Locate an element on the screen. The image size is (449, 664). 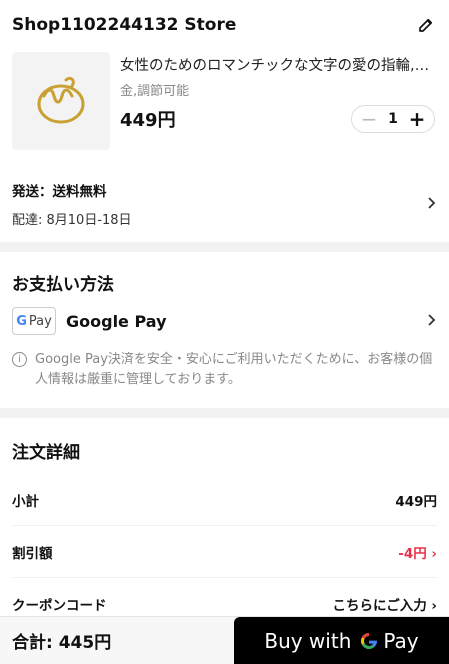
google-pay-badge-icon: G Pay is located at coordinates (34, 321).